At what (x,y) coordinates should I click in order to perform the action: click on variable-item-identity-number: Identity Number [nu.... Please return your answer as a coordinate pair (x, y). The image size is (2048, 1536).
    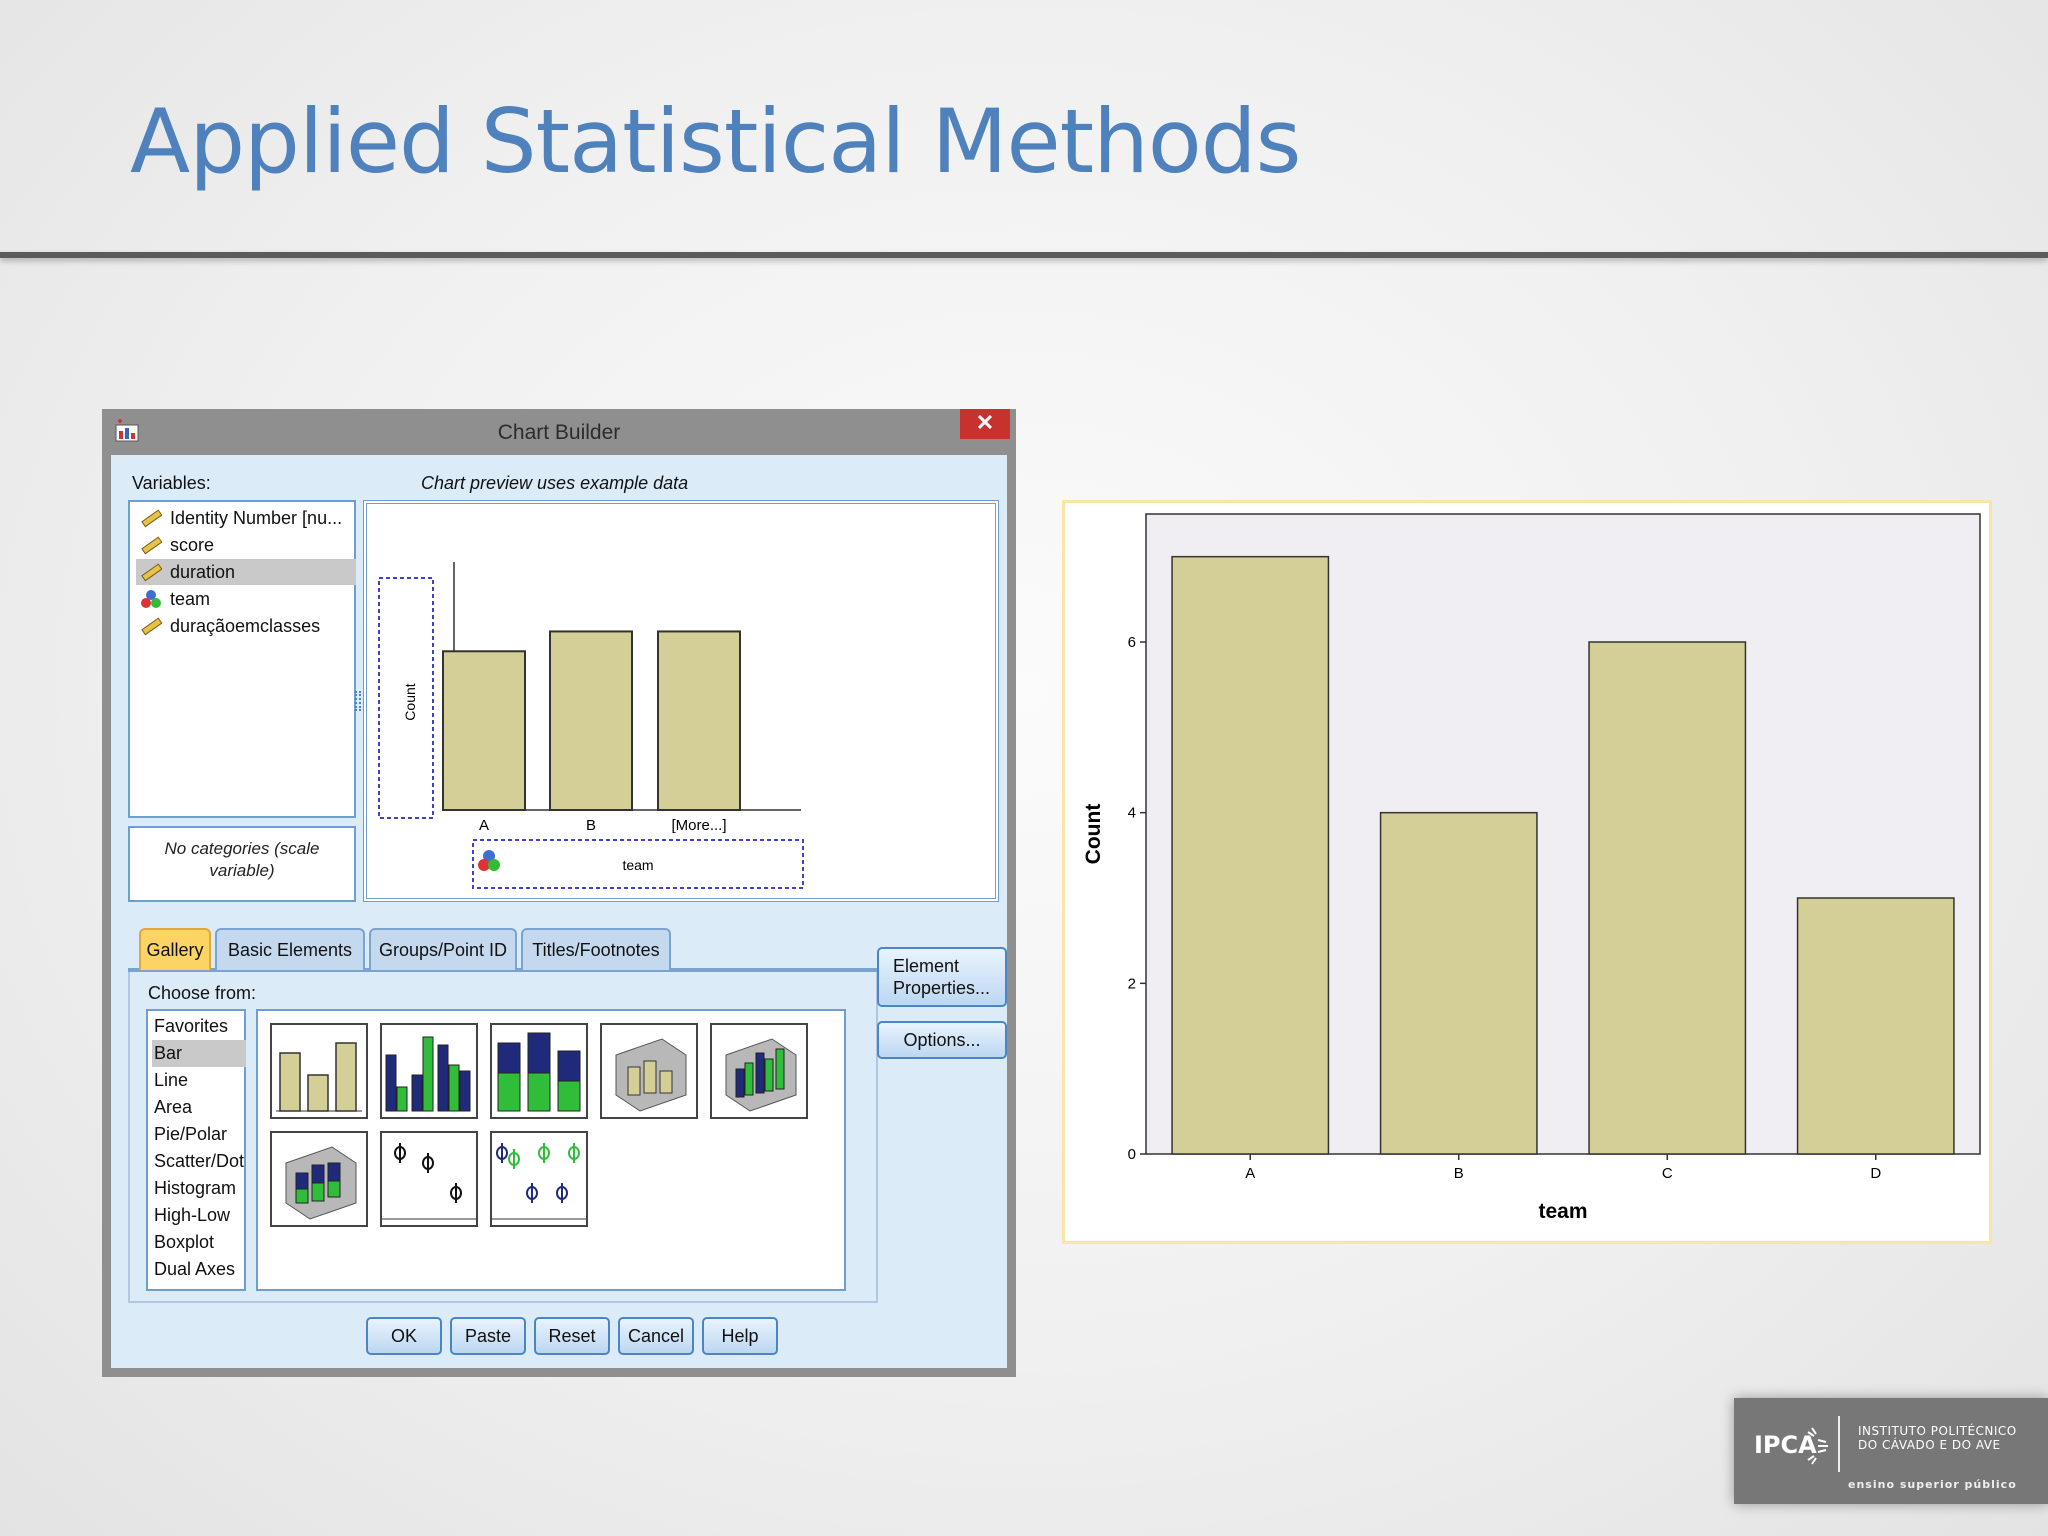
    Looking at the image, I should click on (246, 518).